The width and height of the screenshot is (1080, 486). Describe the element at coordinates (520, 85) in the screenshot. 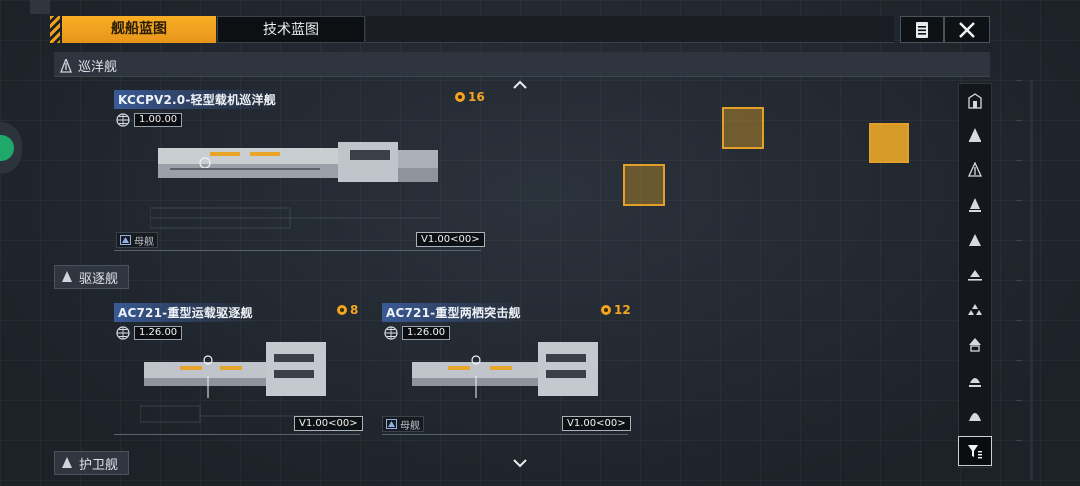

I see `scroll-up-icon` at that location.